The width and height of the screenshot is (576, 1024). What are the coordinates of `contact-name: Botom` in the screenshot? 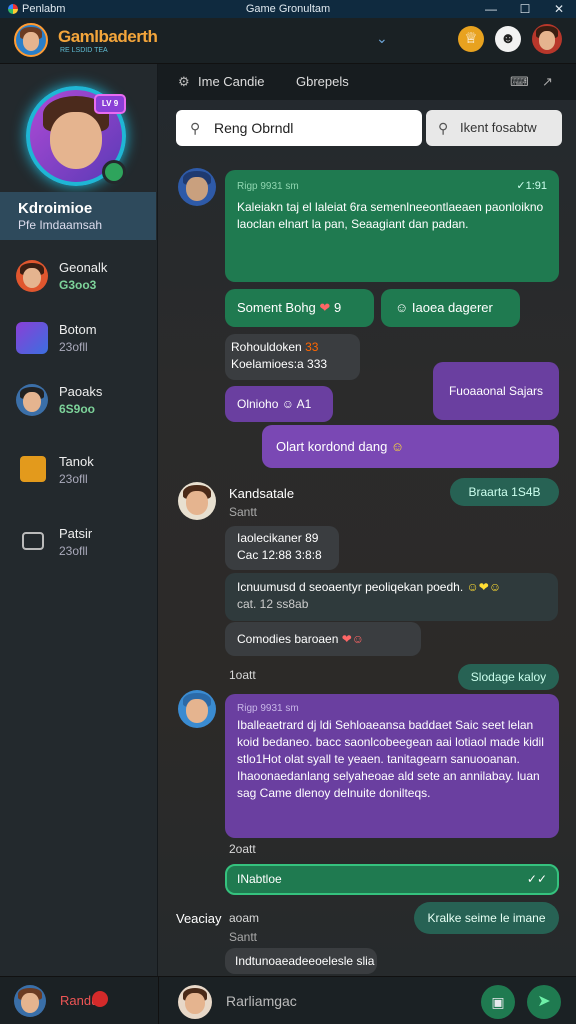 It's located at (78, 329).